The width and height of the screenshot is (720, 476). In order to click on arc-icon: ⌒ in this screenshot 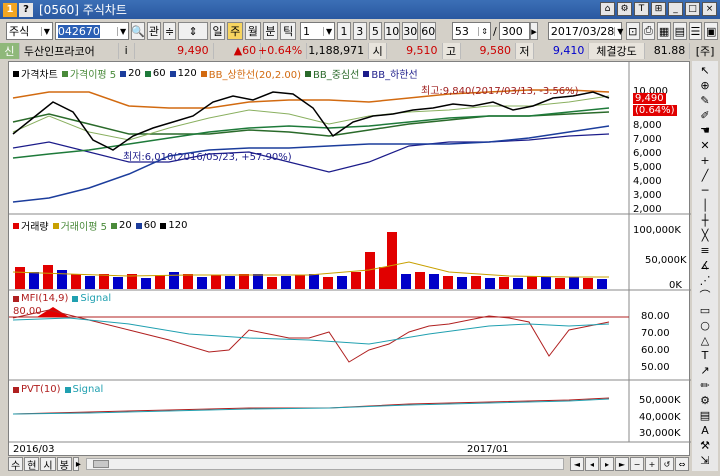, I will do `click(705, 295)`.